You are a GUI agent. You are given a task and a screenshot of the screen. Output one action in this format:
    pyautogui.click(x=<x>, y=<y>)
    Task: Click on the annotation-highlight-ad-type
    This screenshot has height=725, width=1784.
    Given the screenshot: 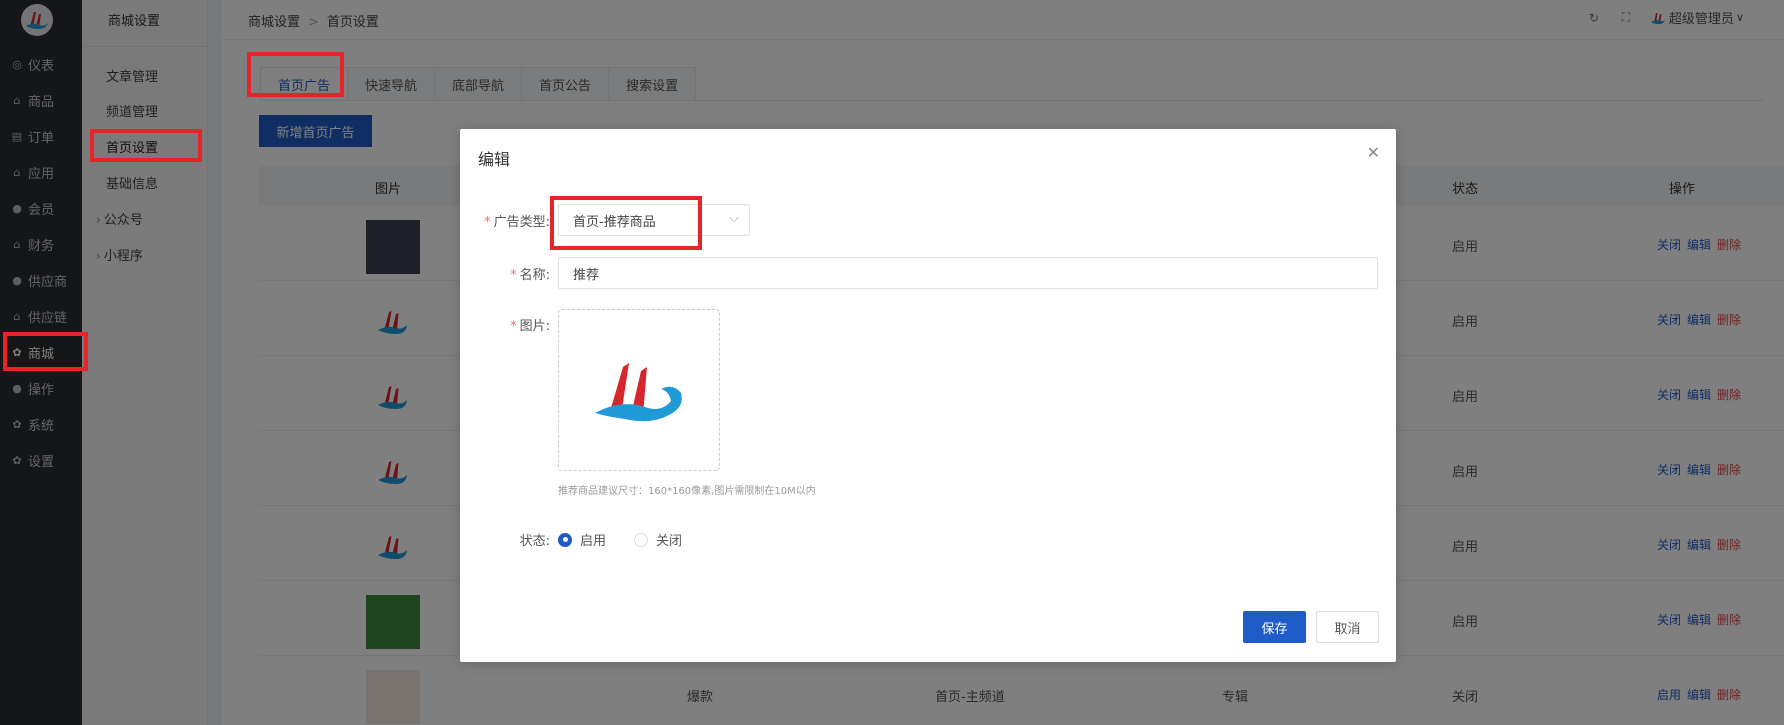 What is the action you would take?
    pyautogui.click(x=626, y=223)
    